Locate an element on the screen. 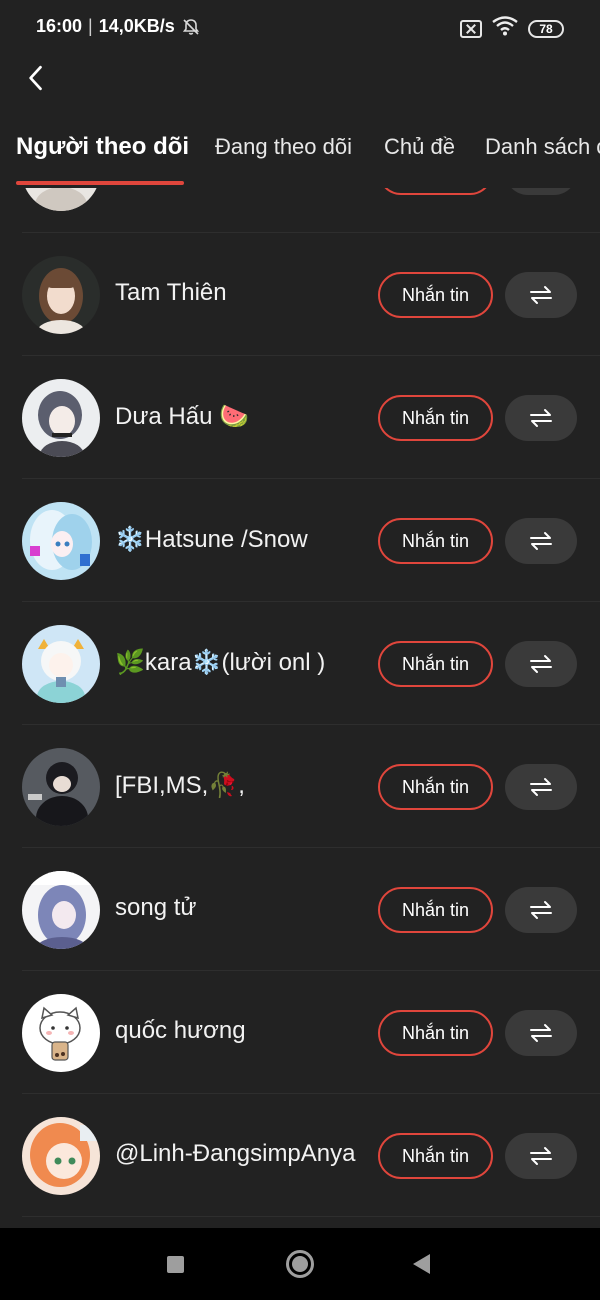 The image size is (600, 1300). chevron-left-icon is located at coordinates (35, 78).